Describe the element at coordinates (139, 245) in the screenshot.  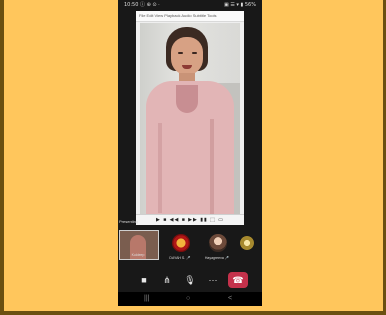
I see `participant-tile-self: Kuldeep` at that location.